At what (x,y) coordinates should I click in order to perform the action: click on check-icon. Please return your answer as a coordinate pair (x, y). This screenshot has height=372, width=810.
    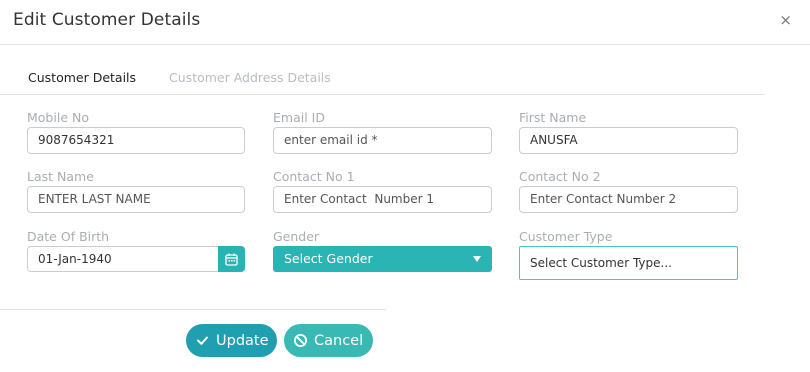
    Looking at the image, I should click on (202, 340).